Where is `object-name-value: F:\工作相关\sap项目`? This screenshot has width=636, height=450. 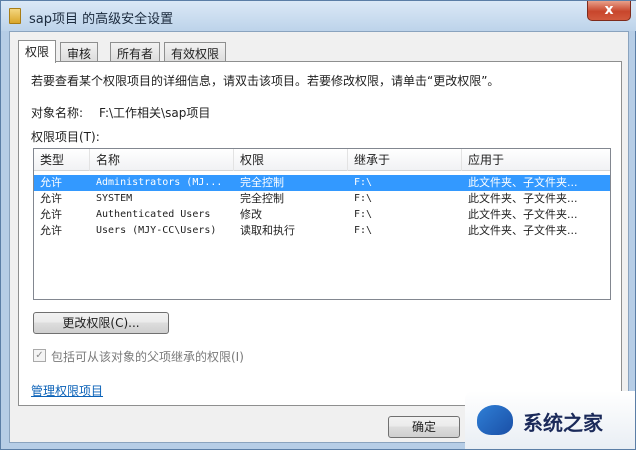
object-name-value: F:\工作相关\sap项目 is located at coordinates (155, 113).